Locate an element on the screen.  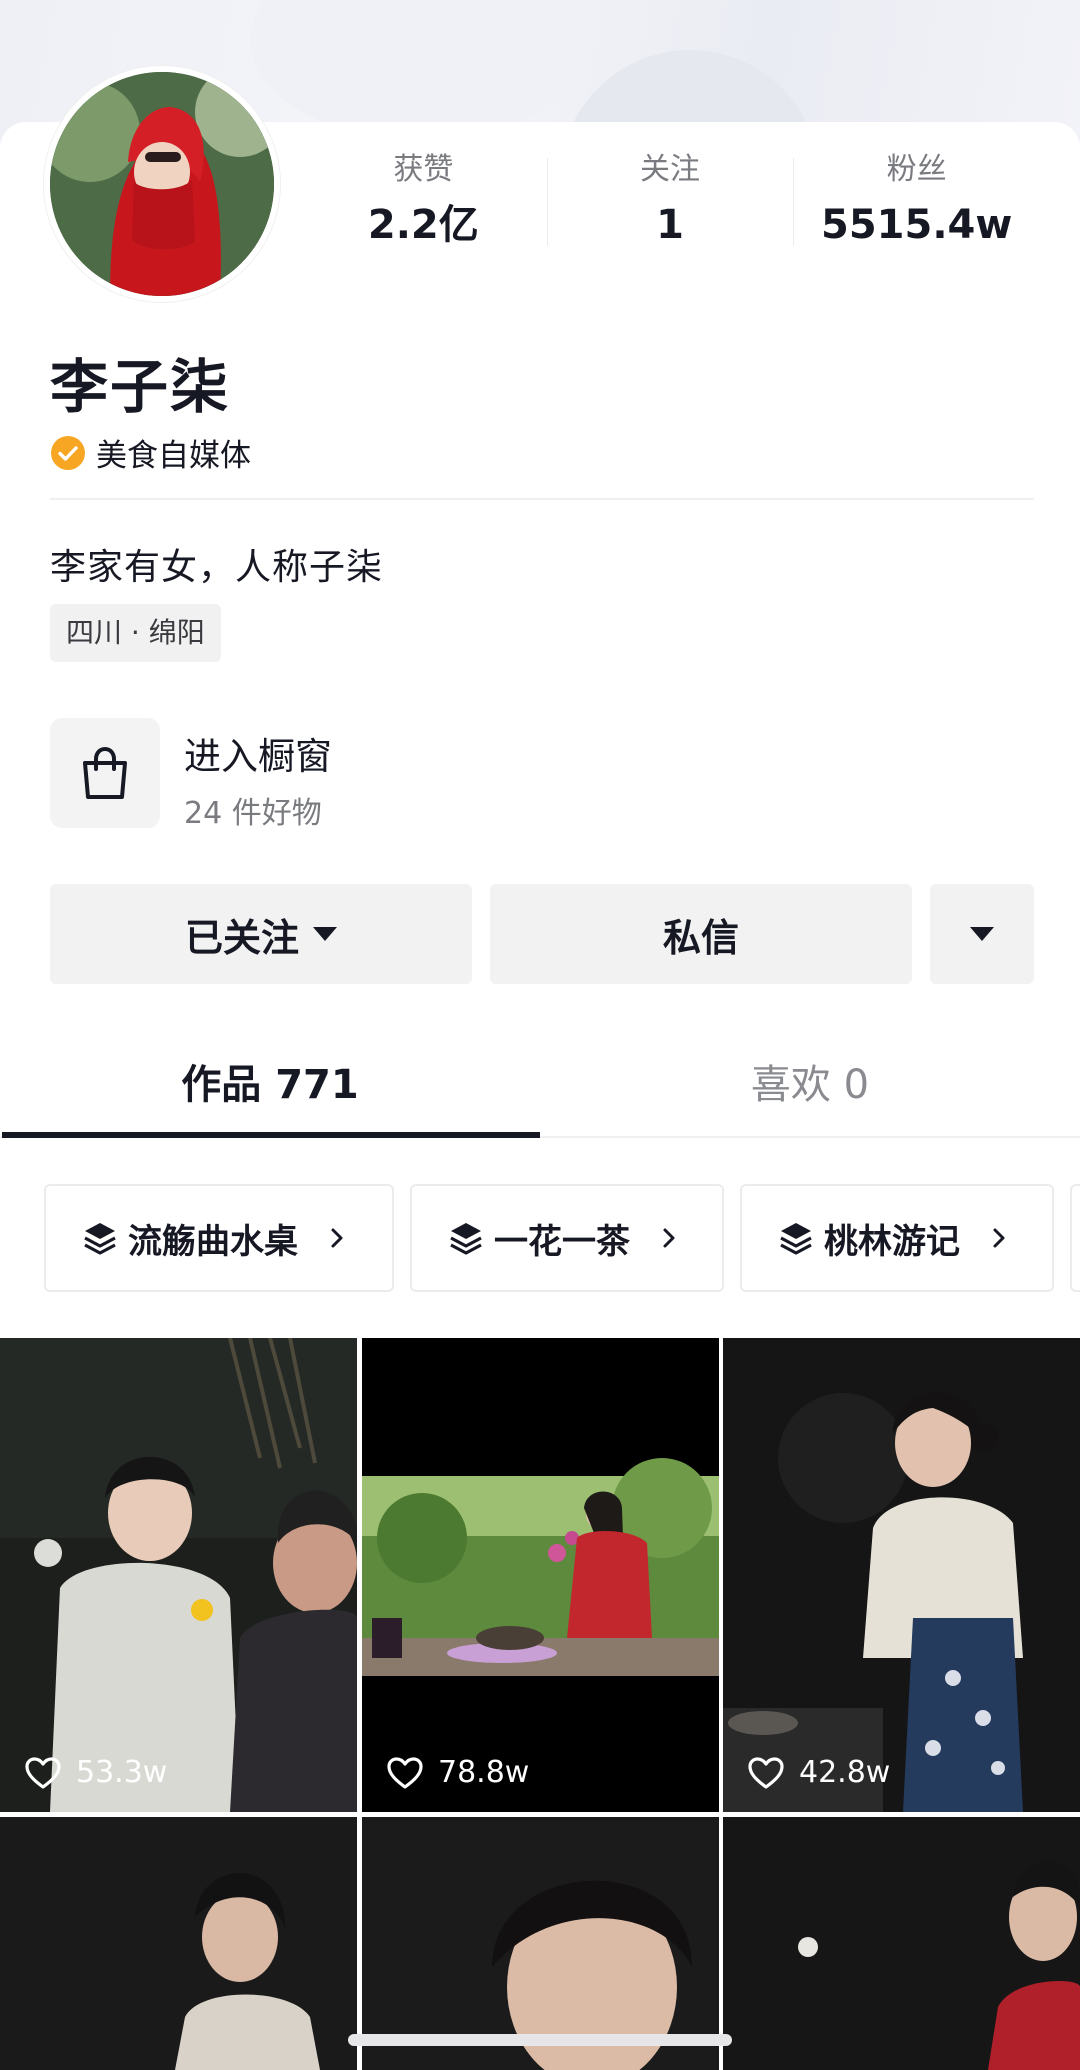
shopping-bag-icon is located at coordinates (105, 772).